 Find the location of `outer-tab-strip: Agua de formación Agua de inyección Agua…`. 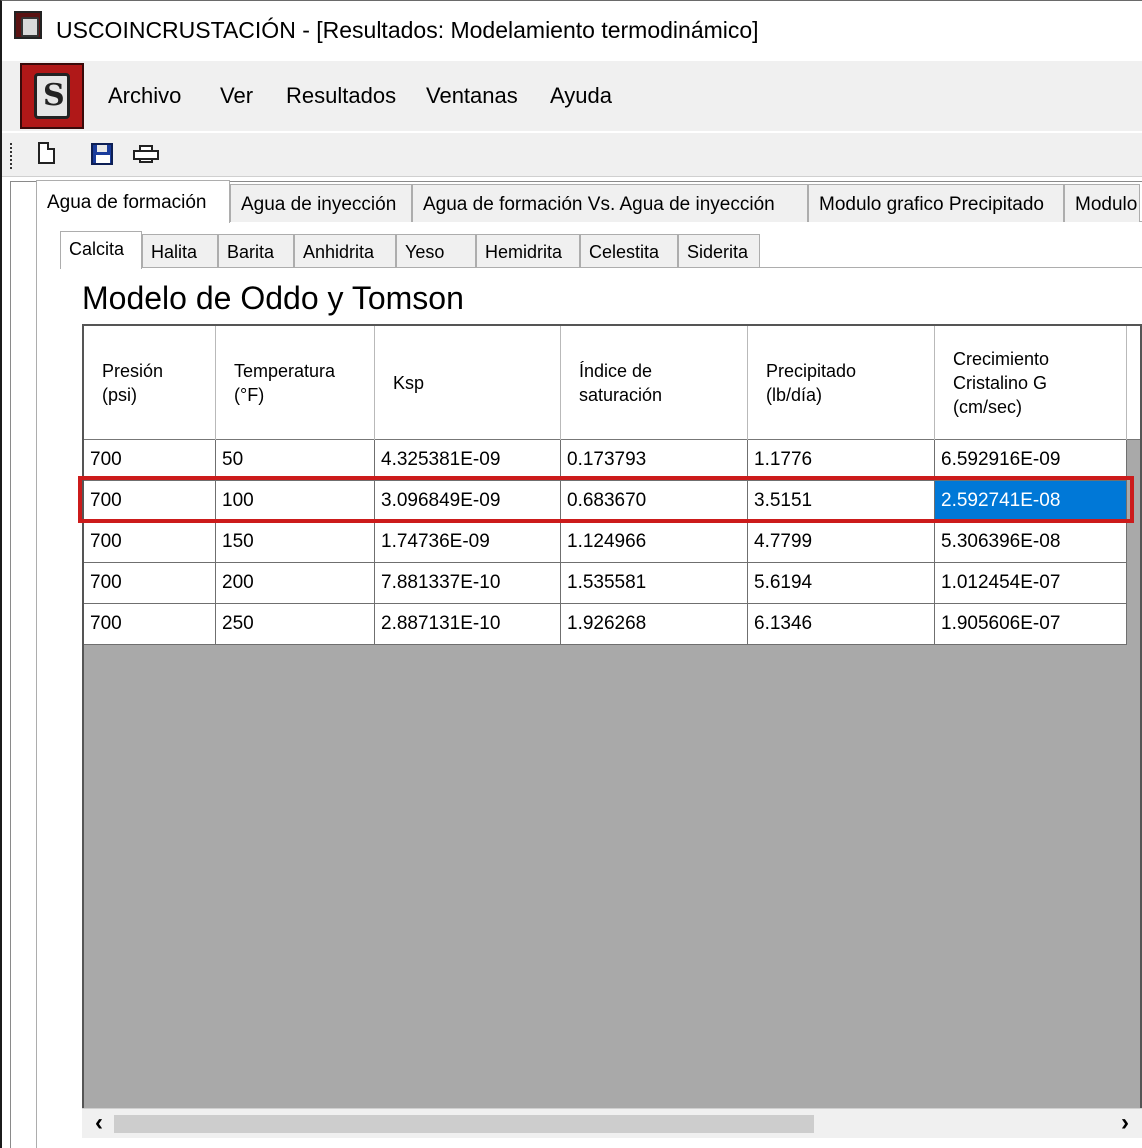

outer-tab-strip: Agua de formación Agua de inyección Agua… is located at coordinates (588, 201).